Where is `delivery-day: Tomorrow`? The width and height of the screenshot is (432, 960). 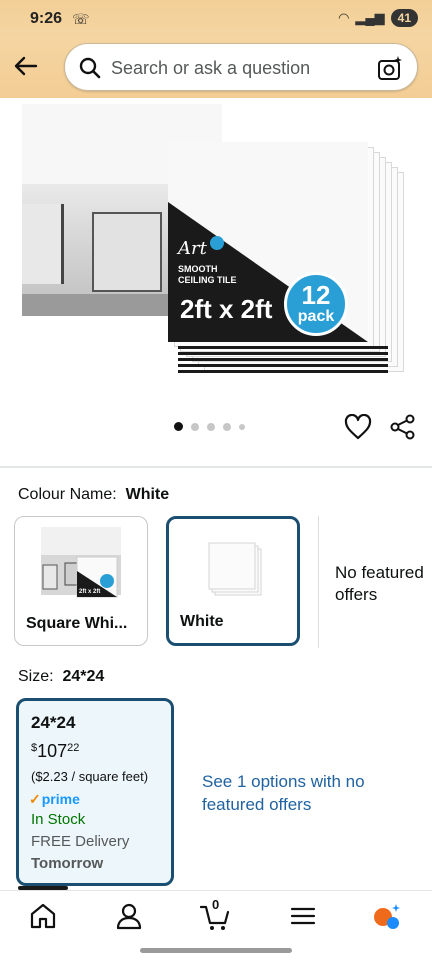
delivery-day: Tomorrow is located at coordinates (67, 863).